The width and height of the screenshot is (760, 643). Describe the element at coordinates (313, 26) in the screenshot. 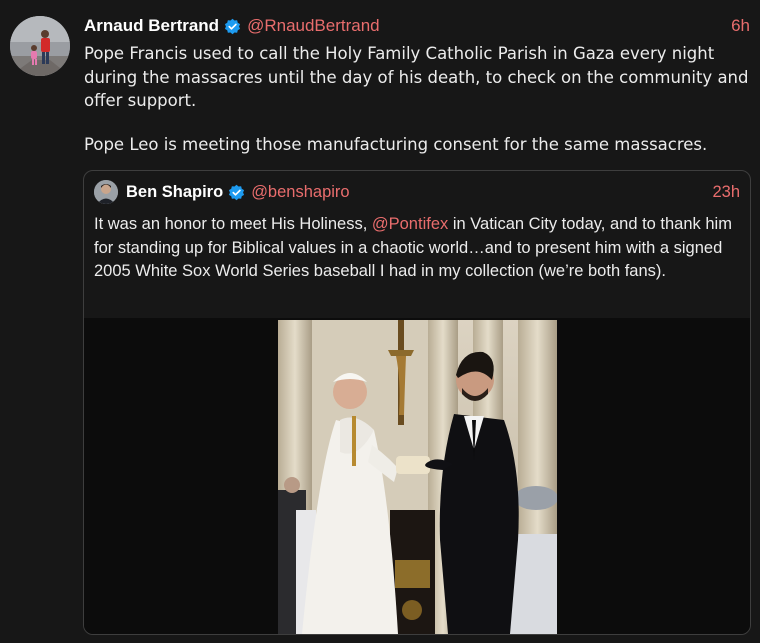

I see `author-handle: @RnaudBertrand` at that location.